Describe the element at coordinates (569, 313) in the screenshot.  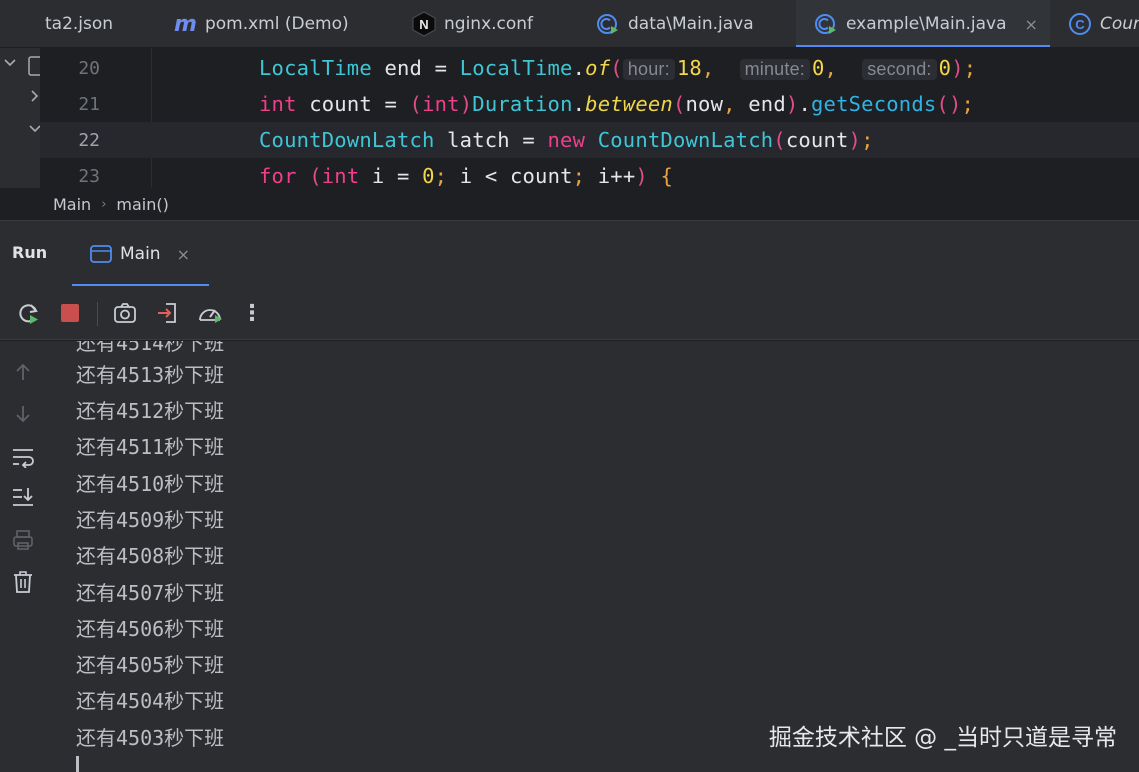
I see `run-toolbar: ⋮` at that location.